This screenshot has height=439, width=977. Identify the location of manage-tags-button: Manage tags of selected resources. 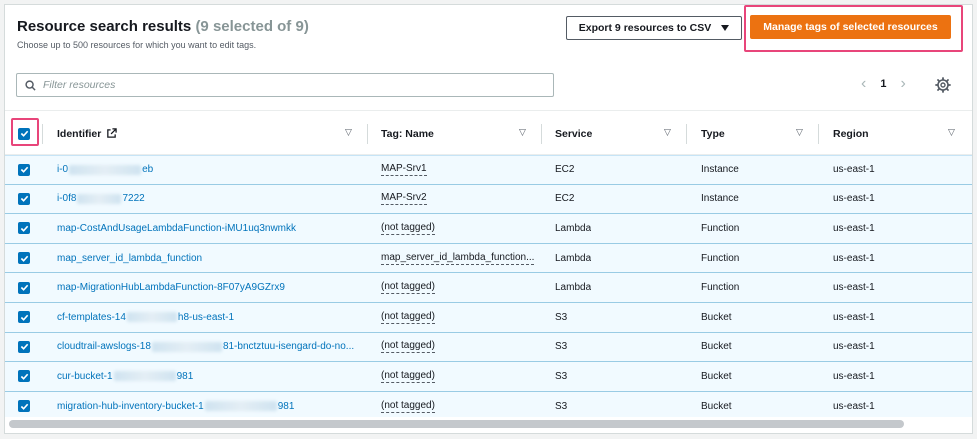
(850, 27).